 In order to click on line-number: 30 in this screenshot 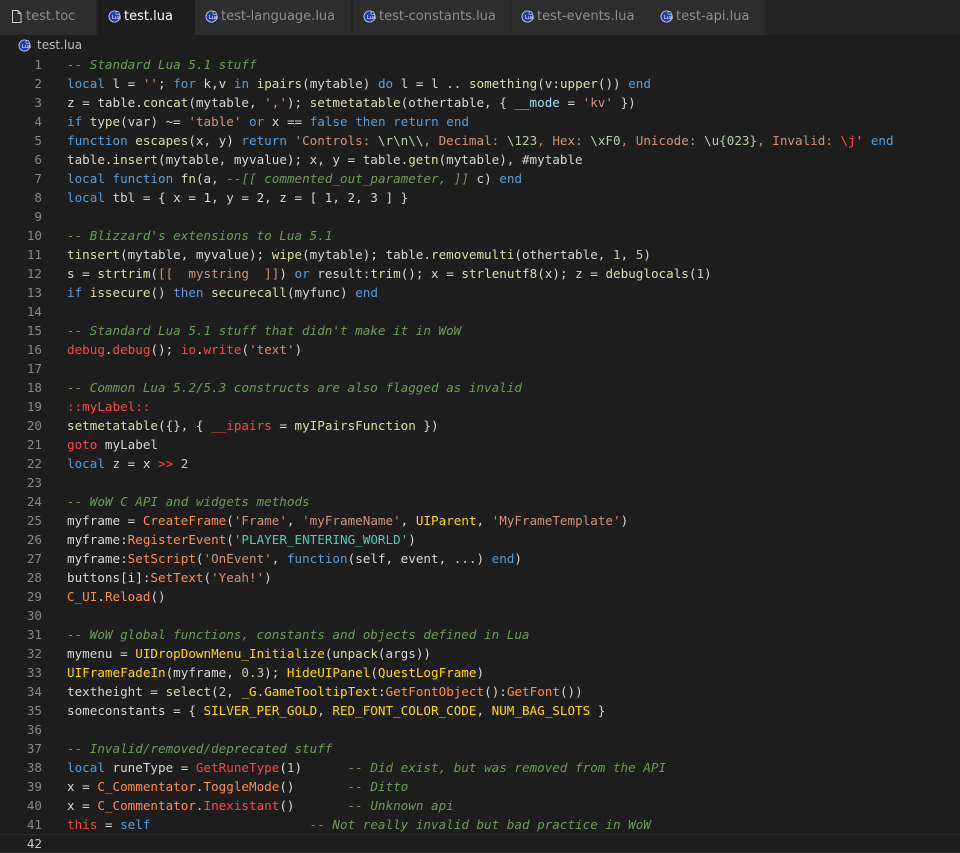, I will do `click(34, 615)`.